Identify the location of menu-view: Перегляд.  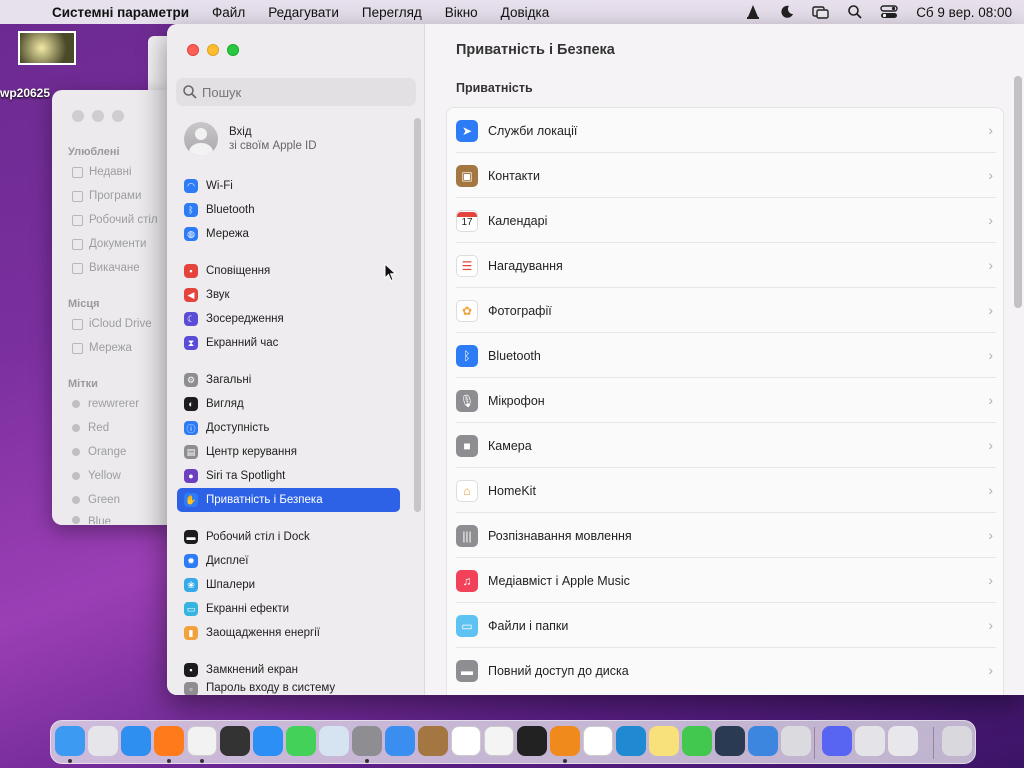
(392, 12).